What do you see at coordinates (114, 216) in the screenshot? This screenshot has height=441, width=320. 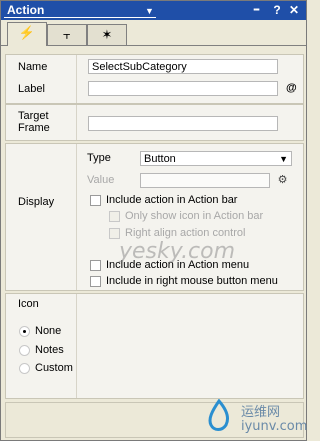 I see `only-show-icon-checkbox` at bounding box center [114, 216].